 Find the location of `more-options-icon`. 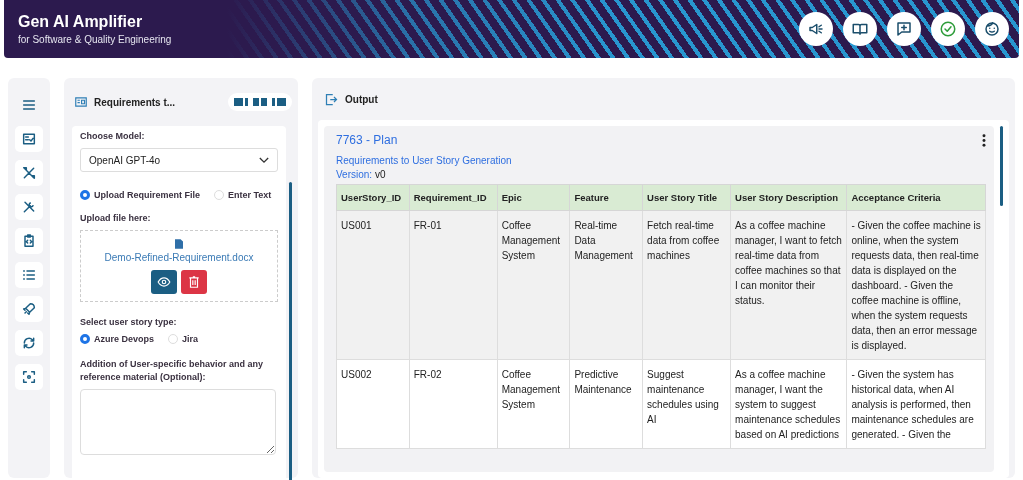

more-options-icon is located at coordinates (984, 140).